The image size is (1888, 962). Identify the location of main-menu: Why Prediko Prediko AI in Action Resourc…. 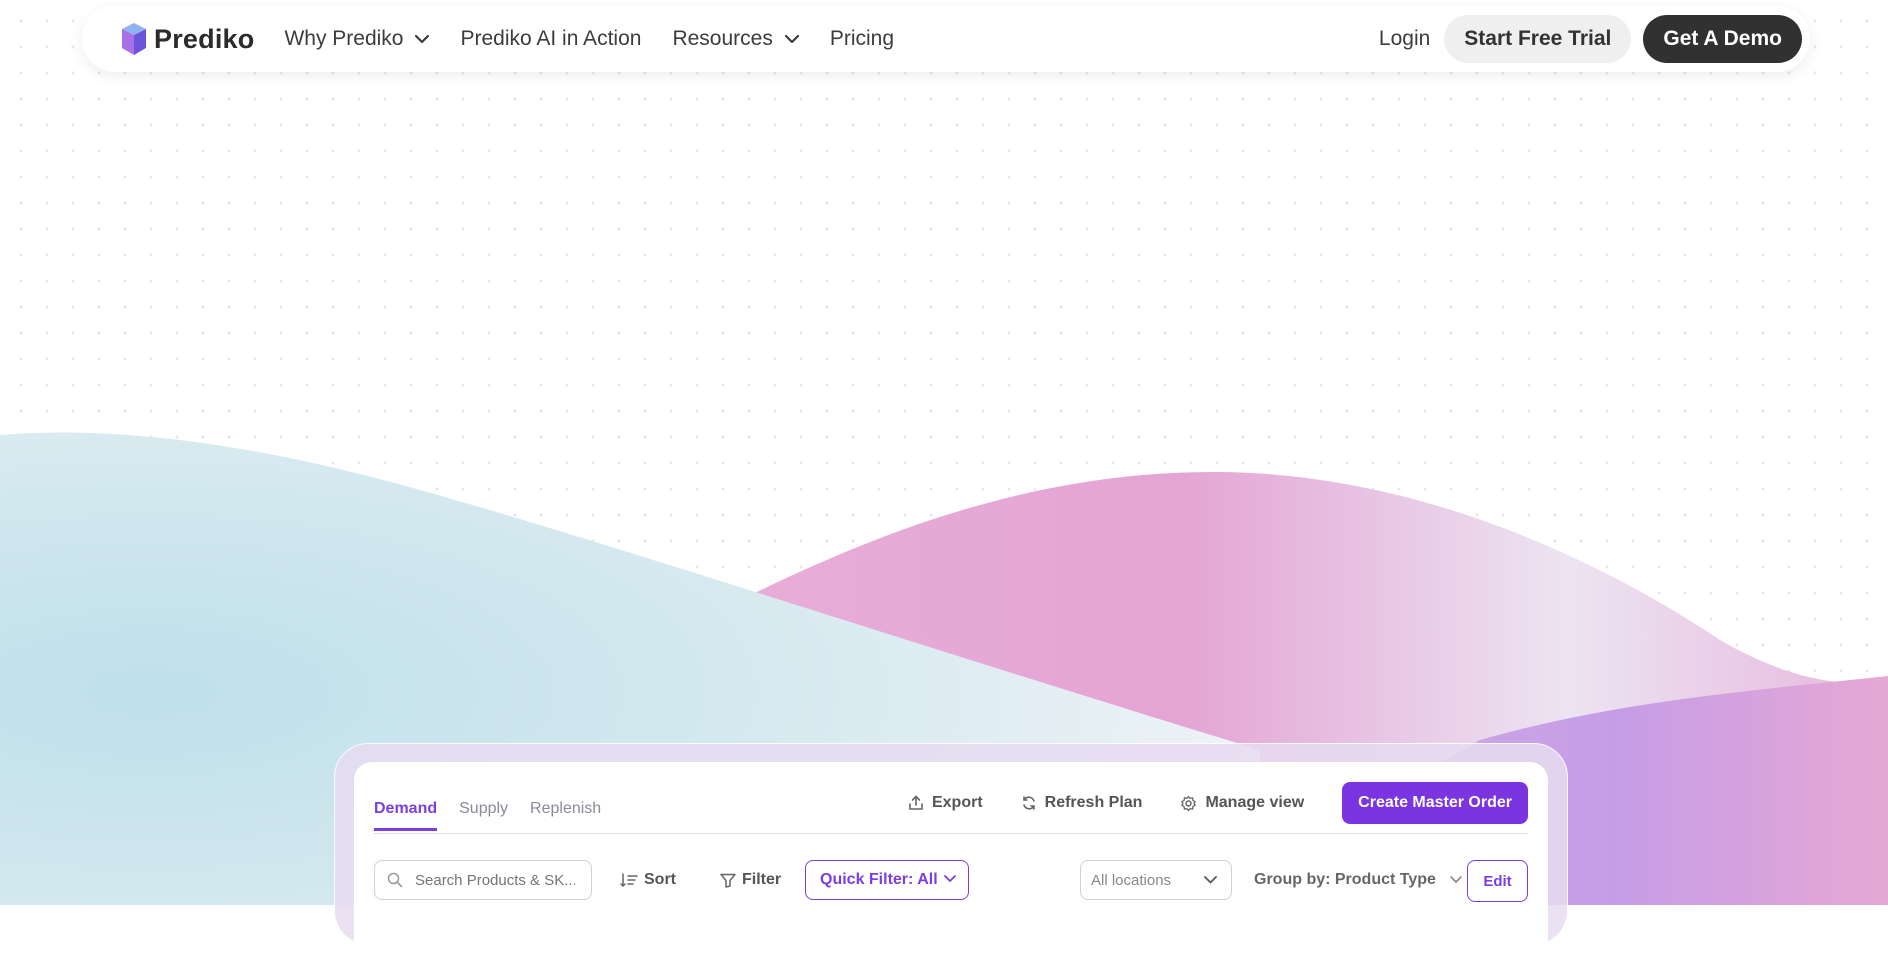
(604, 39).